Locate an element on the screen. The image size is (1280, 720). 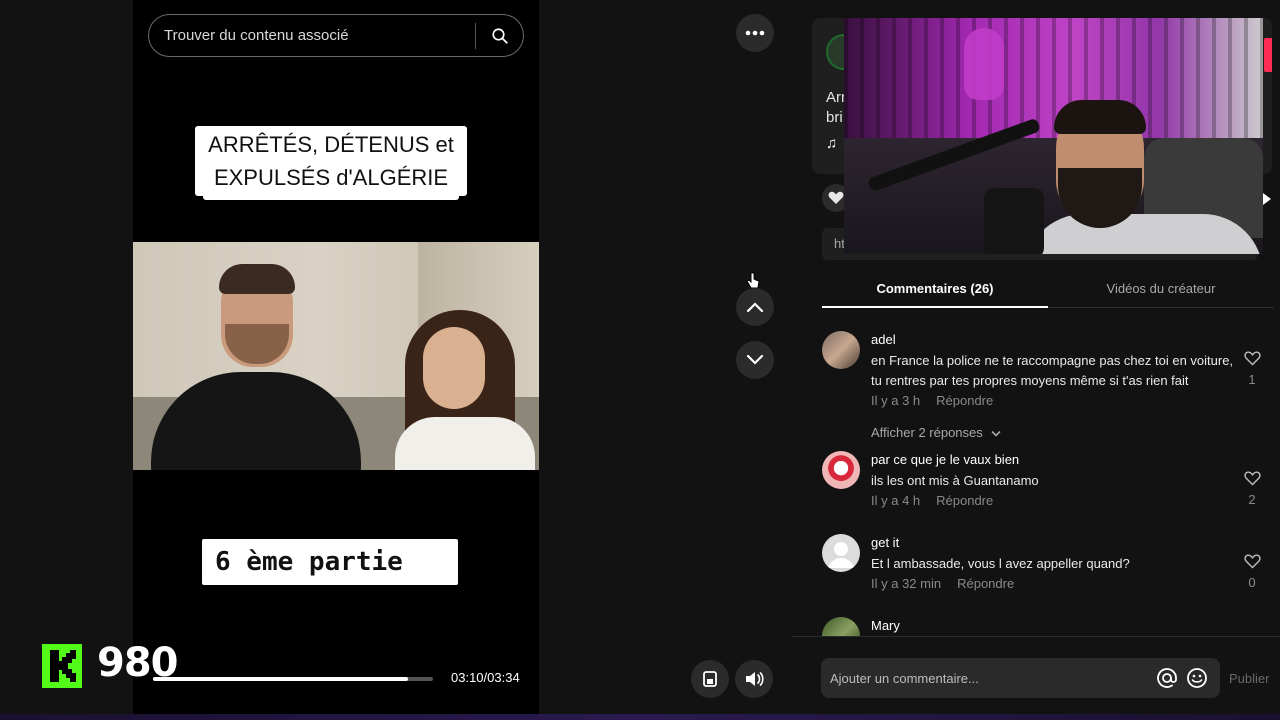
ellipsis-icon is located at coordinates (755, 33).